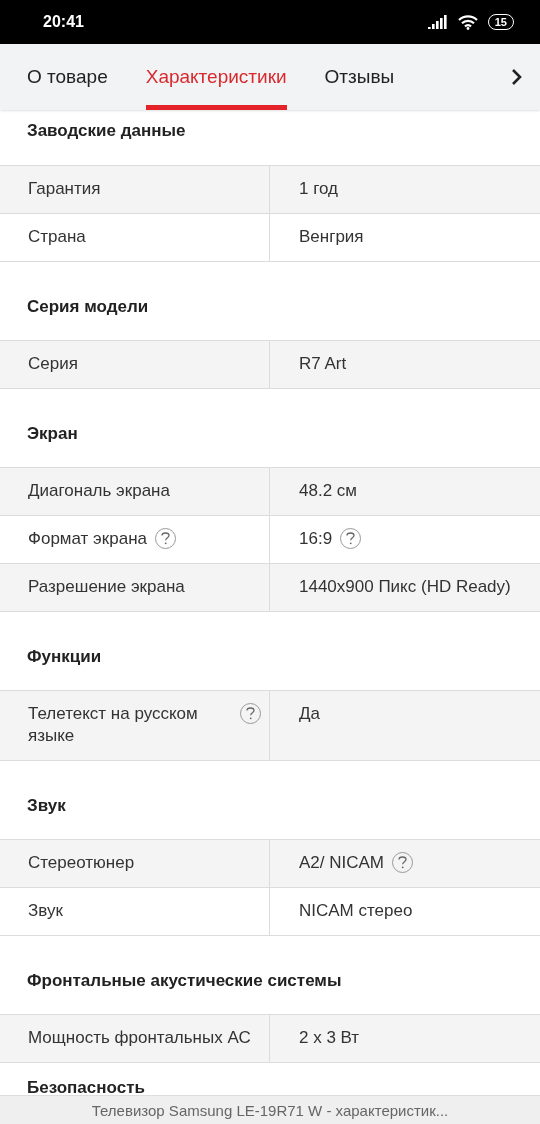 The height and width of the screenshot is (1124, 540). What do you see at coordinates (356, 911) in the screenshot?
I see `spec-value: NICAM стерео` at bounding box center [356, 911].